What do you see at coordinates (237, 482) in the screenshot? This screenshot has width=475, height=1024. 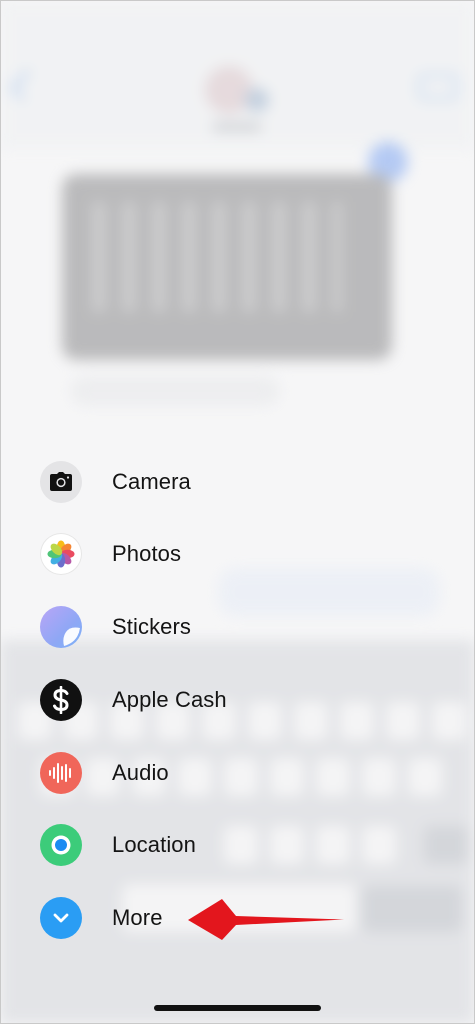 I see `menu-item-camera: Camera` at bounding box center [237, 482].